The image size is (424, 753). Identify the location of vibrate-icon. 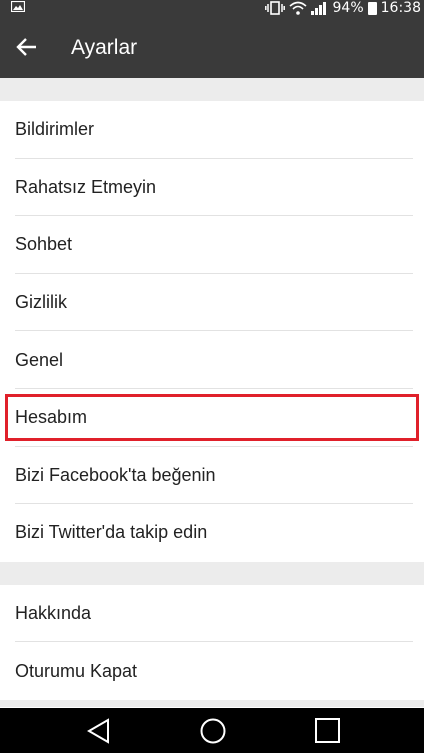
(274, 8).